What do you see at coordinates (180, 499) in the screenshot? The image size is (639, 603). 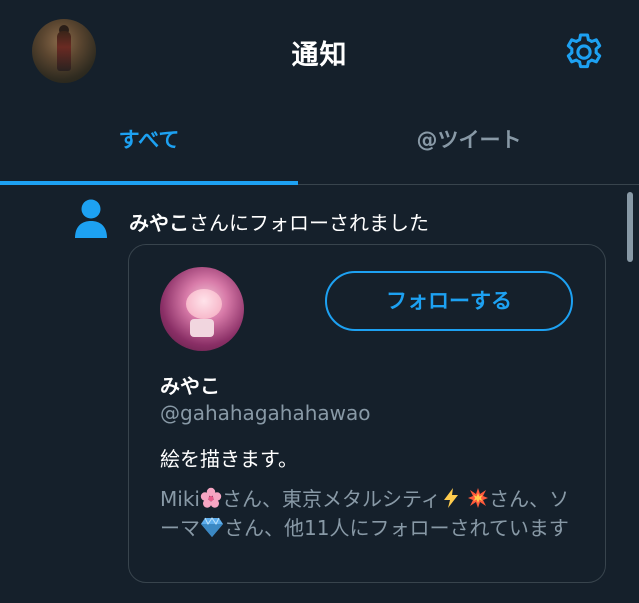 I see `follower-name-1: Miki` at bounding box center [180, 499].